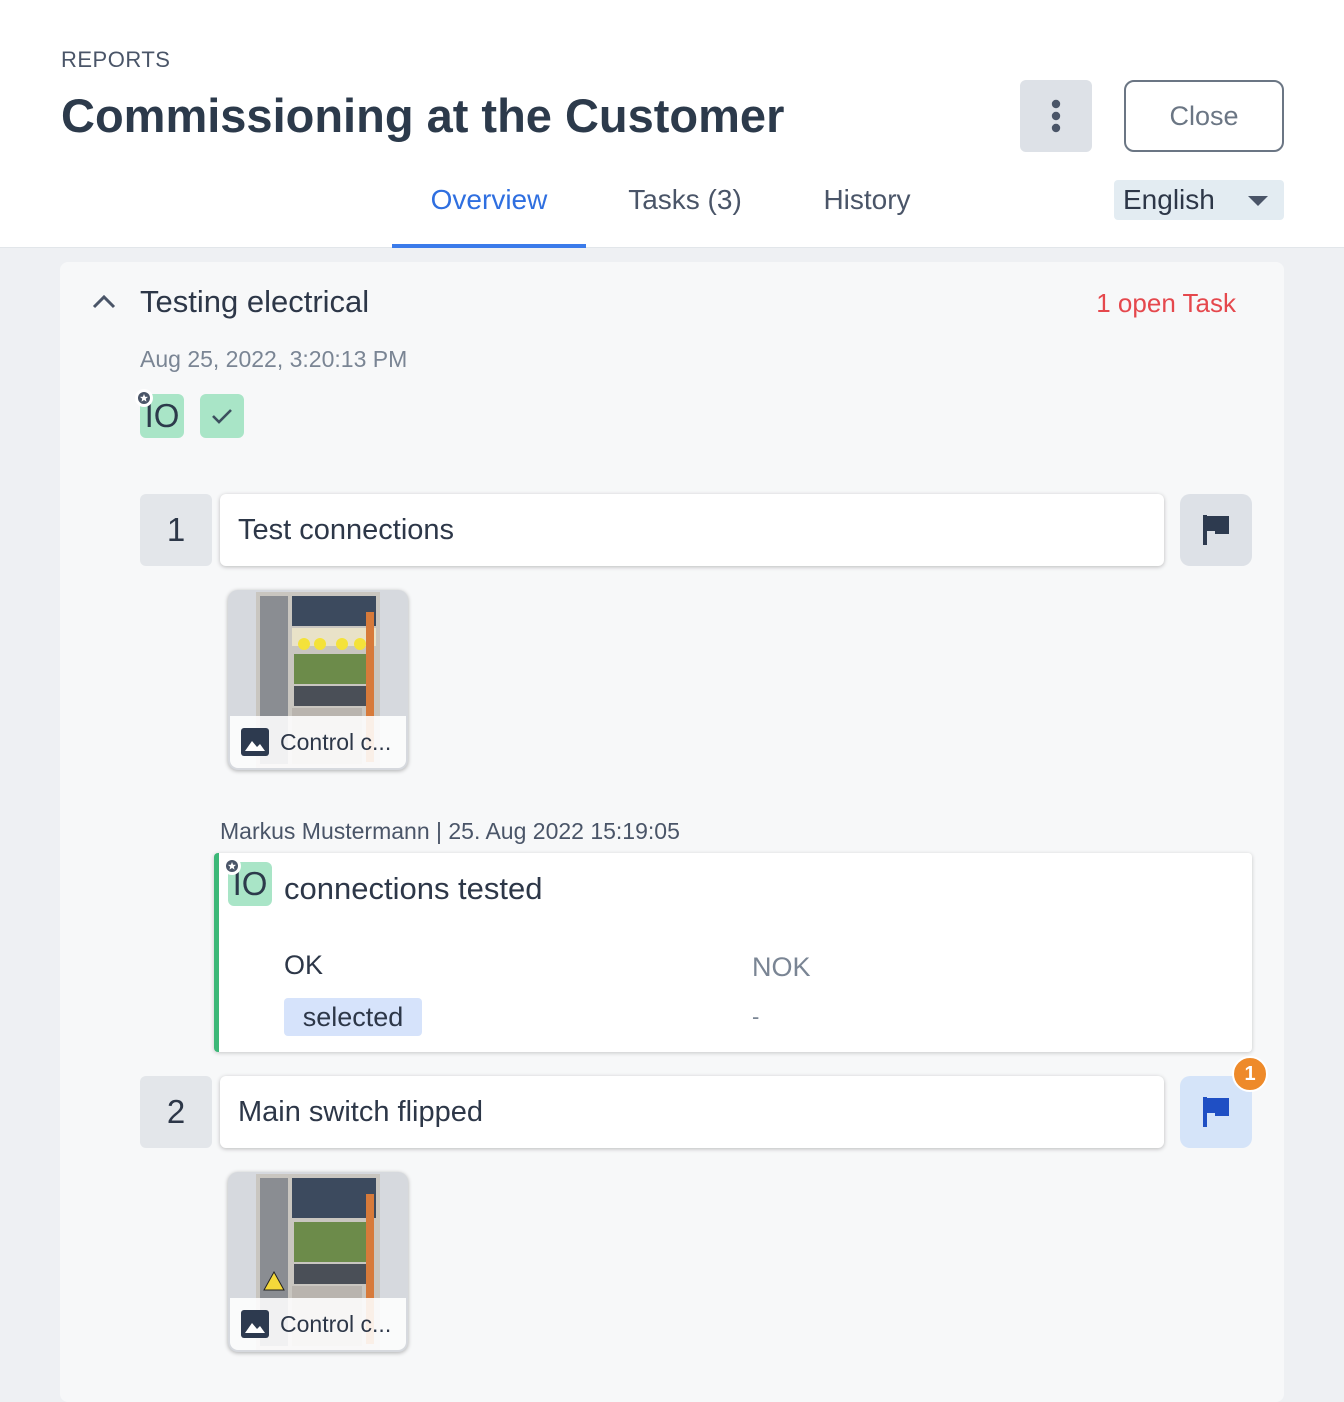 This screenshot has width=1344, height=1402. I want to click on close-button: Close, so click(1204, 116).